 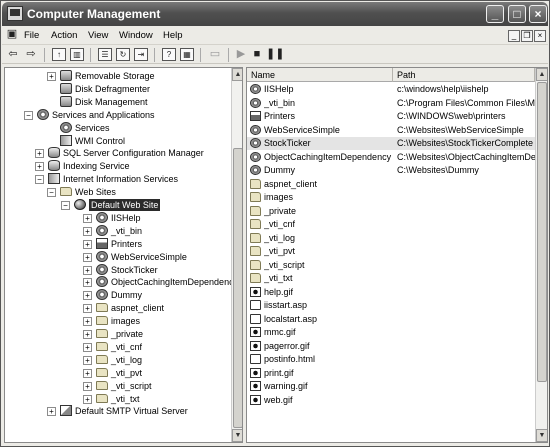 I want to click on tree-scrollbar: ▲ ▼, so click(x=236, y=255).